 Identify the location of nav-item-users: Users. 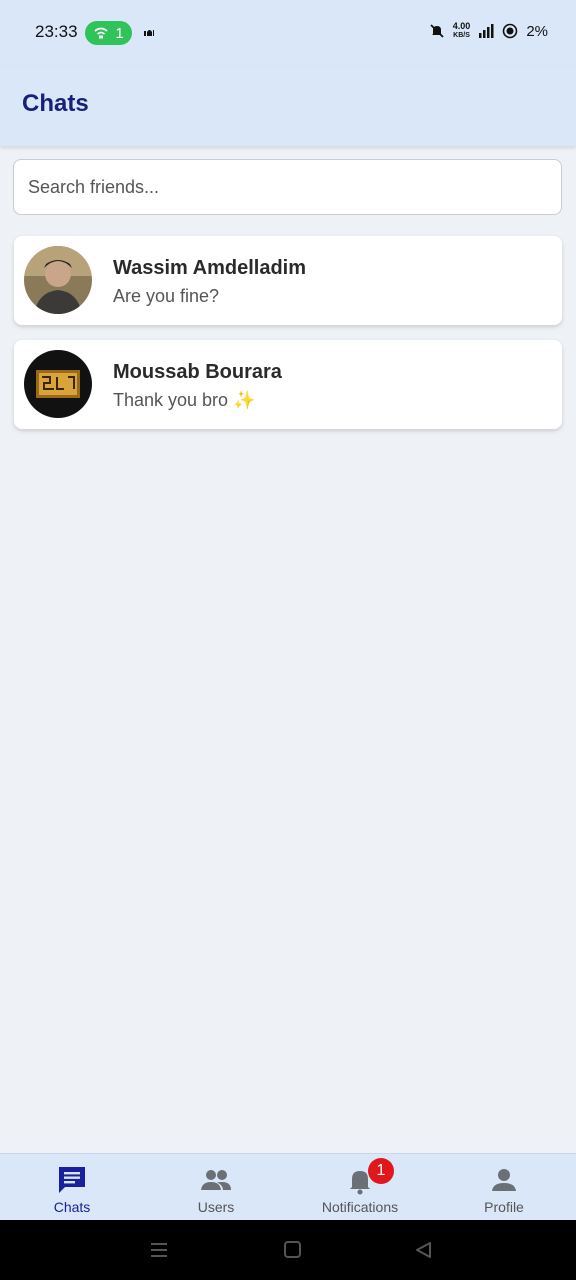
(216, 1187).